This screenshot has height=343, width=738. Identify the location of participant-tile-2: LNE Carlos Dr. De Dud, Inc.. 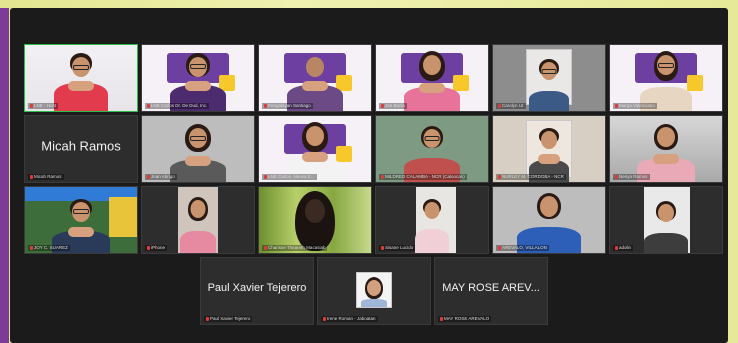
(198, 78).